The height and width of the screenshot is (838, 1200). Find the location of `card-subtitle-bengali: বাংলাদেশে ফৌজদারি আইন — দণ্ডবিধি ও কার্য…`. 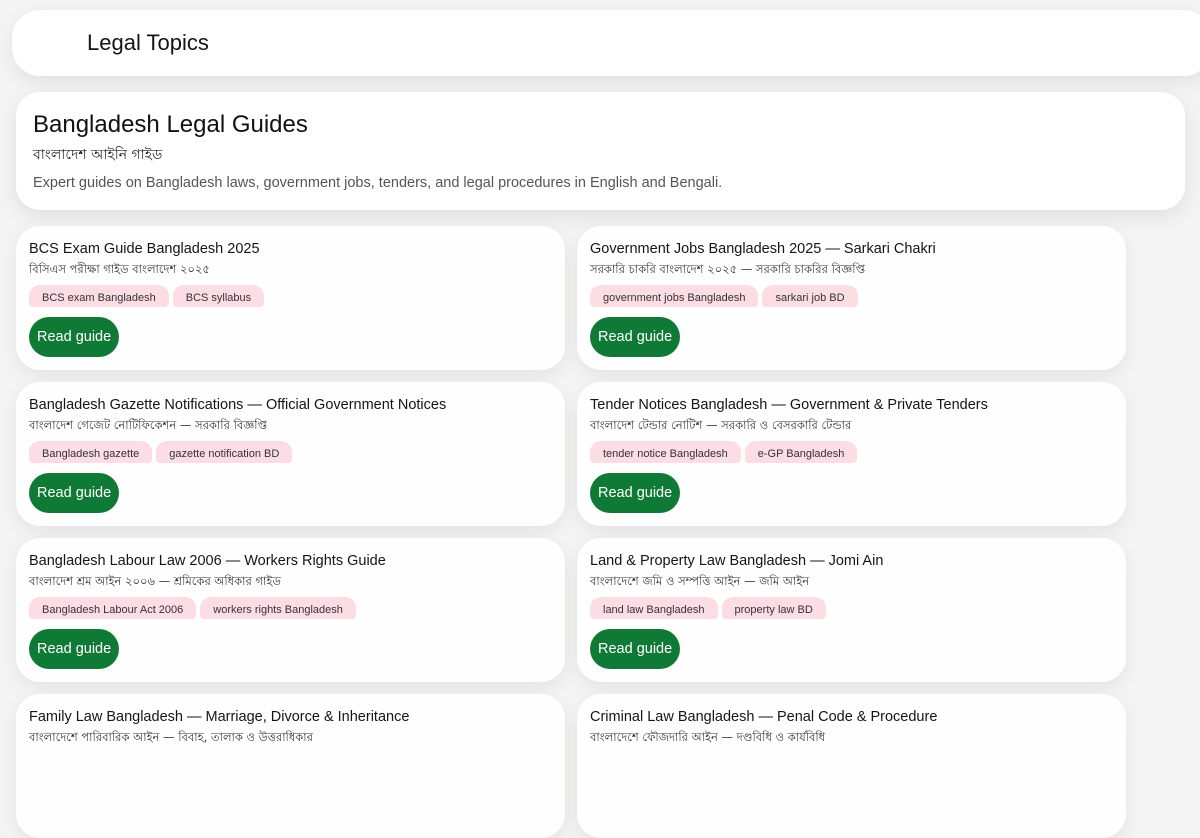

card-subtitle-bengali: বাংলাদেশে ফৌজদারি আইন — দণ্ডবিধি ও কার্য… is located at coordinates (708, 737).